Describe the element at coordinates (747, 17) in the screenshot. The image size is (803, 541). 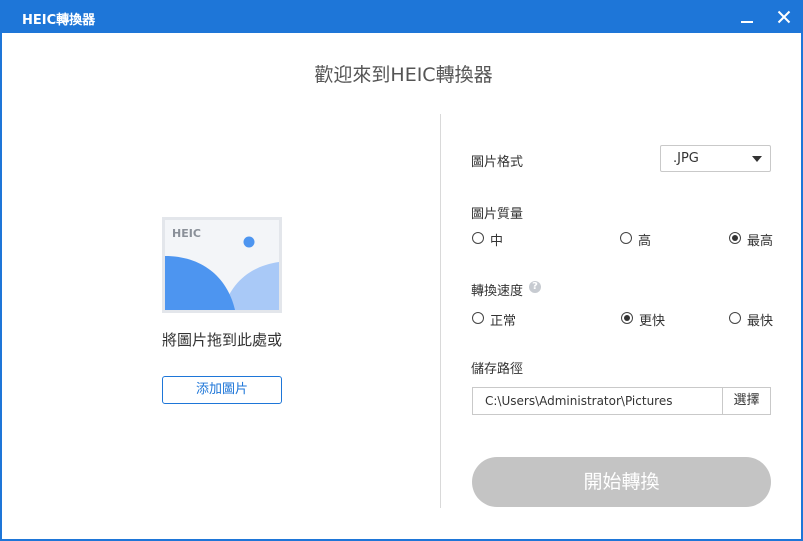
I see `minimize-button` at that location.